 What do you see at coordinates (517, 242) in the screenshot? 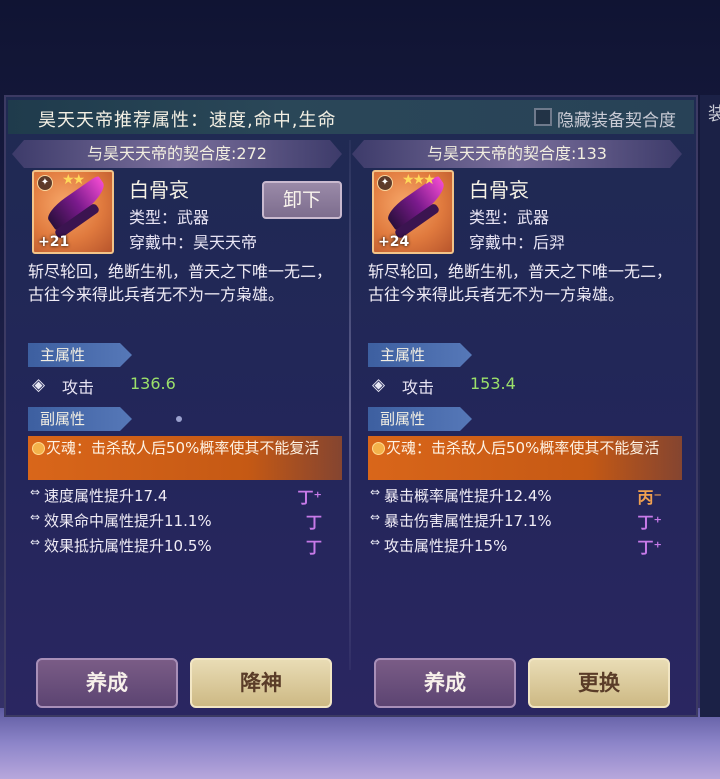
I see `item-wearer: 穿戴中：后羿` at bounding box center [517, 242].